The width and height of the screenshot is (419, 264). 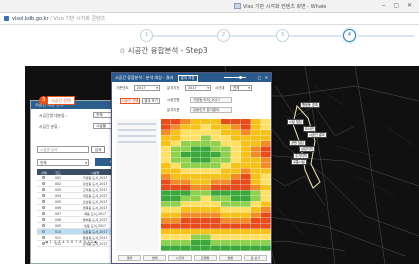 What do you see at coordinates (151, 101) in the screenshot?
I see `view-result-button: 결과 보기` at bounding box center [151, 101].